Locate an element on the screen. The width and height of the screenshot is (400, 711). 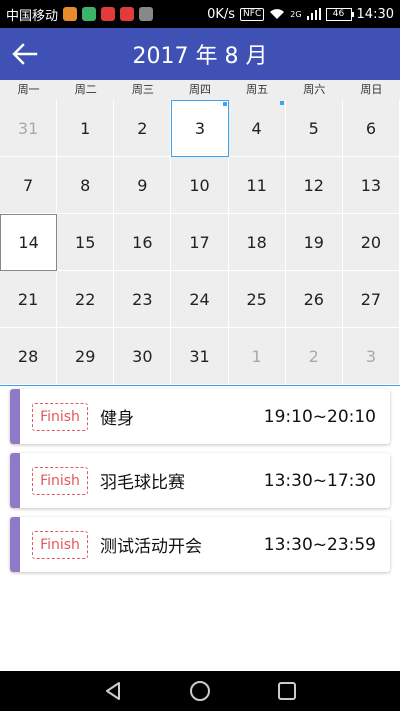
calendar-day: 28 is located at coordinates (29, 356).